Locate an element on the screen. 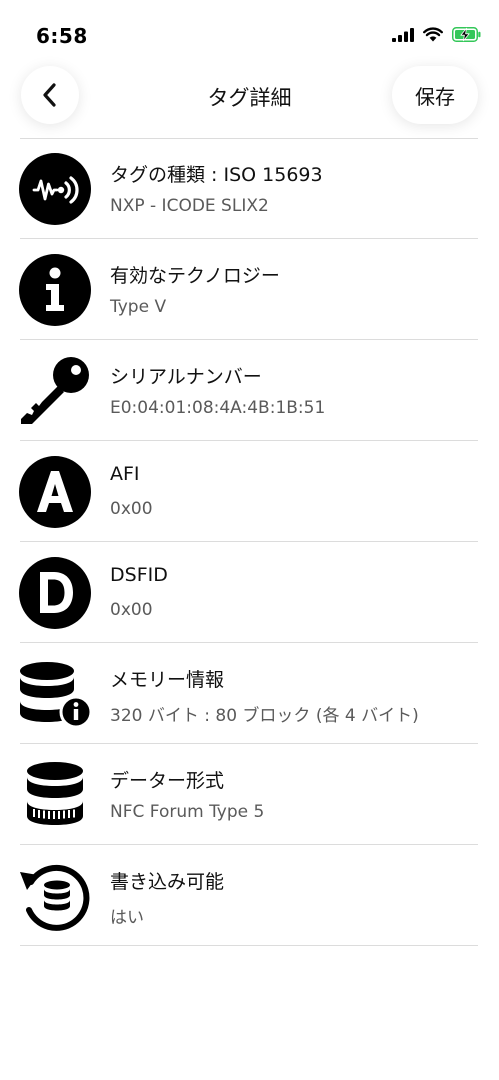 This screenshot has height=1080, width=499. list-item-data-format: データー形式 NFC Forum Type 5 is located at coordinates (249, 794).